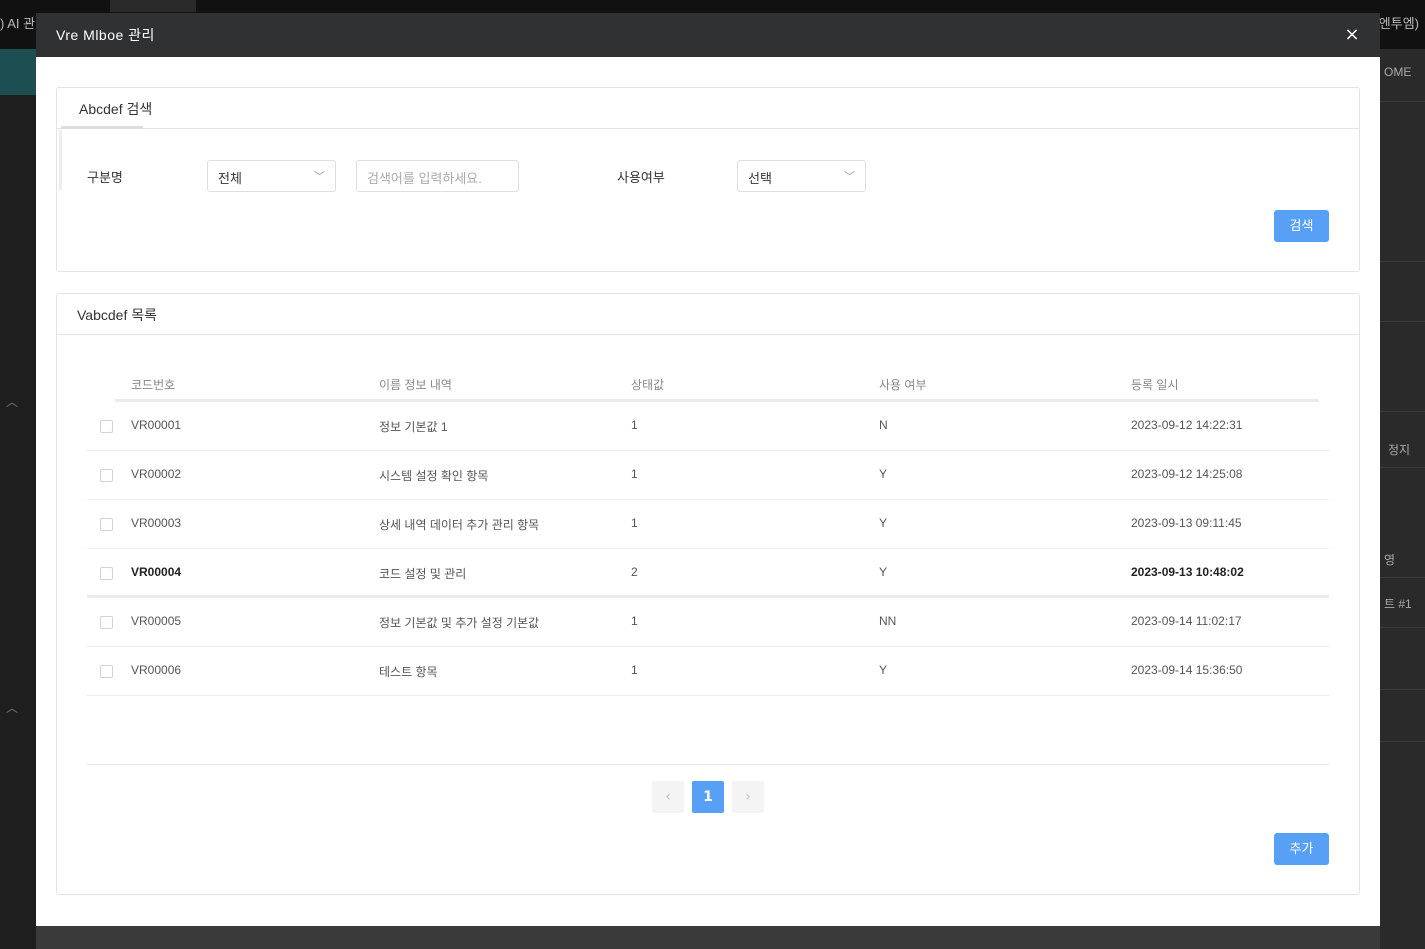 This screenshot has width=1425, height=949. I want to click on background-user-text: (엔투엠), so click(1396, 23).